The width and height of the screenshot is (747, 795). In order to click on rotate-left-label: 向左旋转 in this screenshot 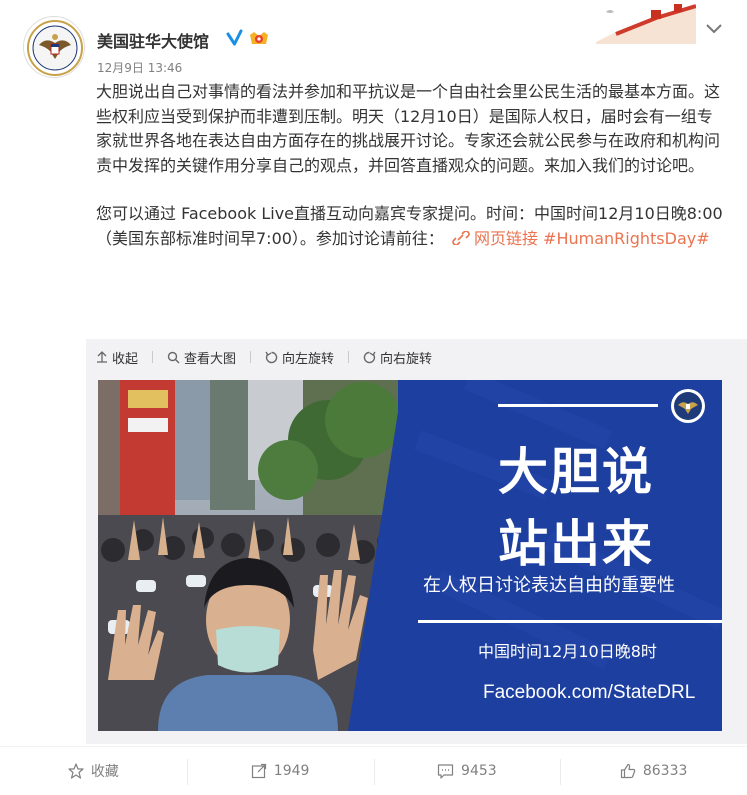, I will do `click(308, 359)`.